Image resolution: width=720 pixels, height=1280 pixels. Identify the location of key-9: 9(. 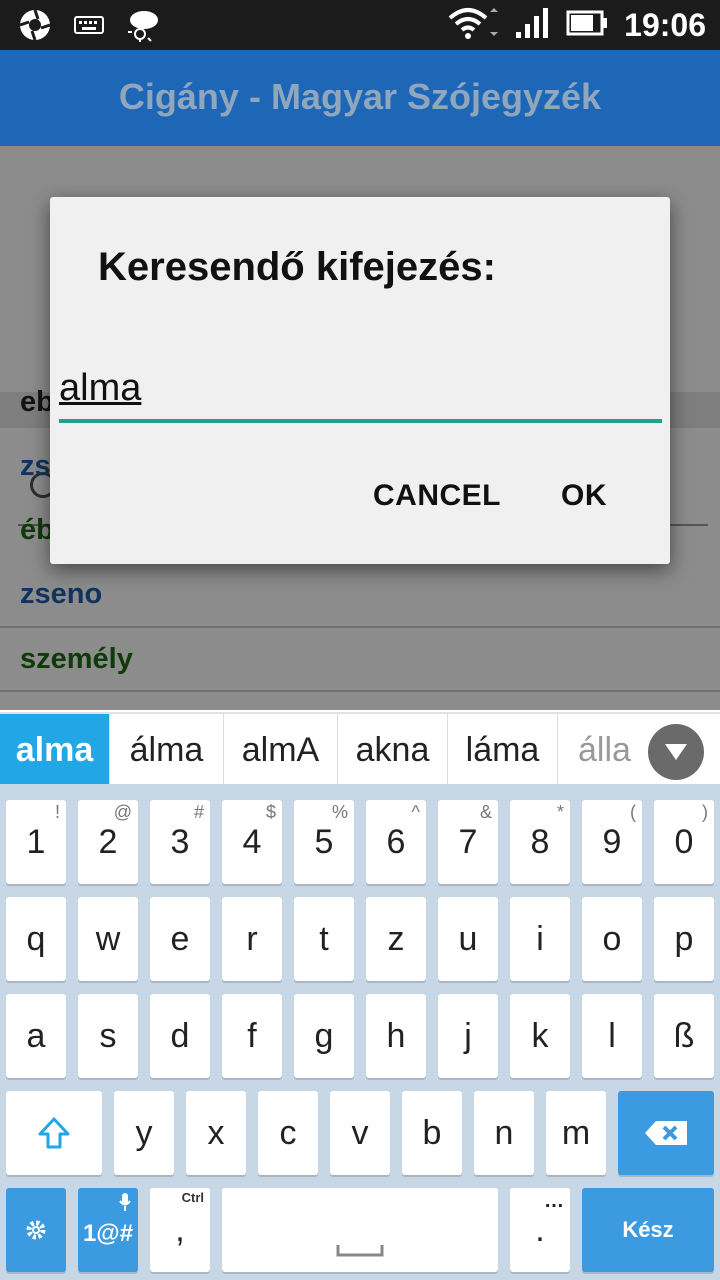
(612, 842).